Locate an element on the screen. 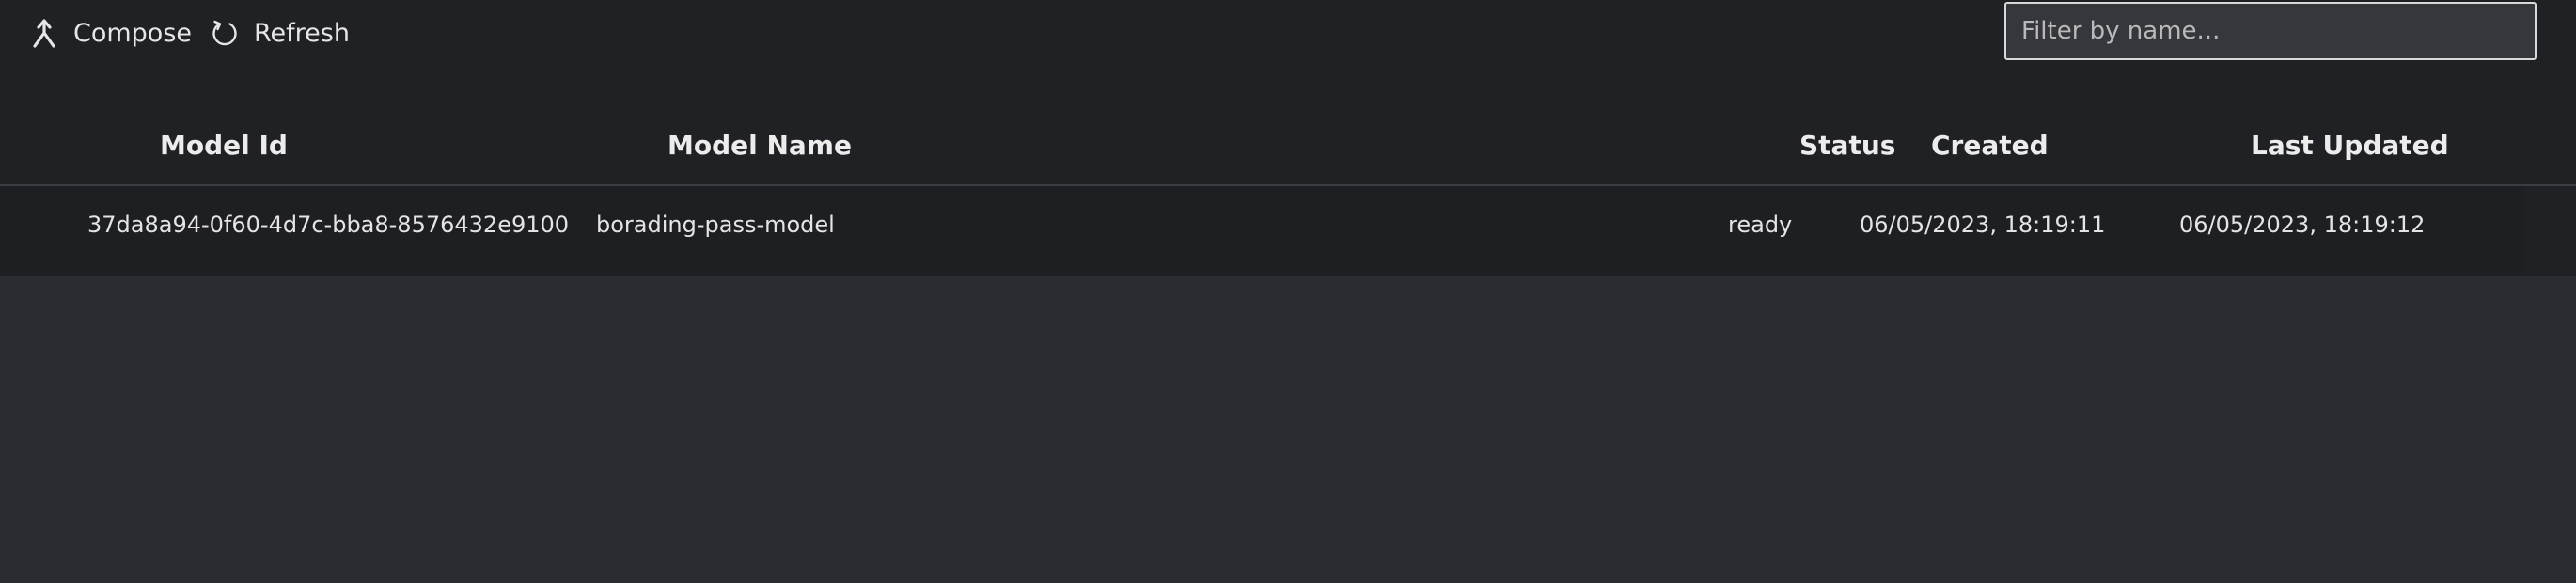 The image size is (2576, 583). column-header-last-updated: Last Updated is located at coordinates (2350, 146).